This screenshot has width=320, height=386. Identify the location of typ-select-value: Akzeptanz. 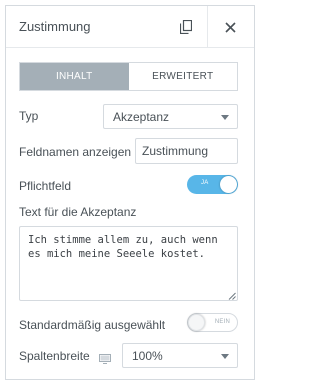
(141, 116).